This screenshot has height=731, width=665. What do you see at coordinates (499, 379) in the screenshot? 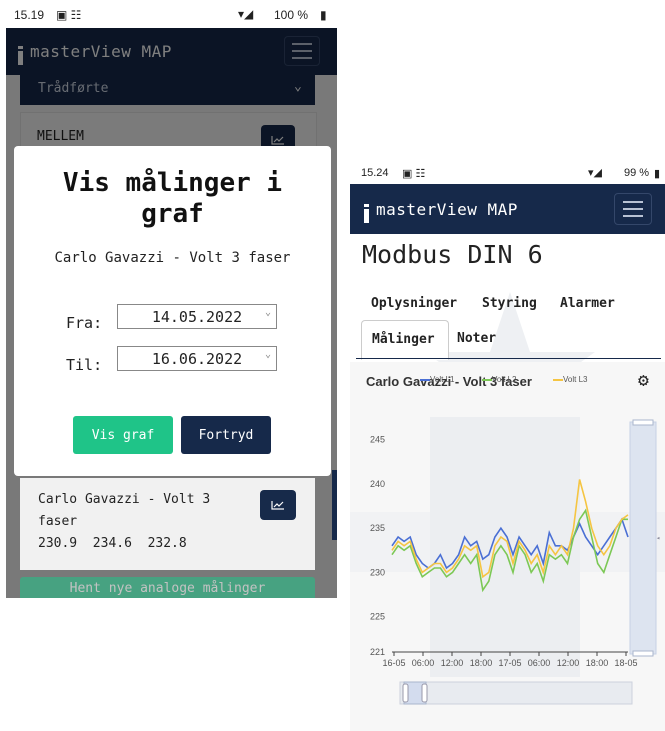
I see `legend-item-l2: Volt L2` at bounding box center [499, 379].